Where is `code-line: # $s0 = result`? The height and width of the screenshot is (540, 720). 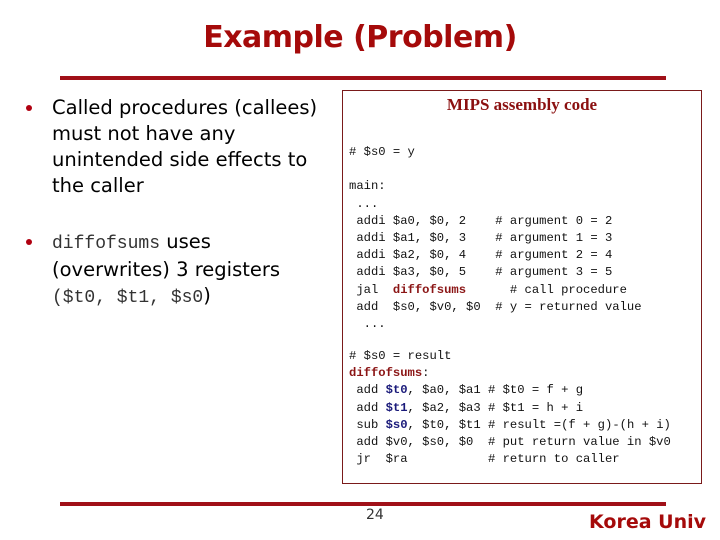 code-line: # $s0 = result is located at coordinates (510, 356).